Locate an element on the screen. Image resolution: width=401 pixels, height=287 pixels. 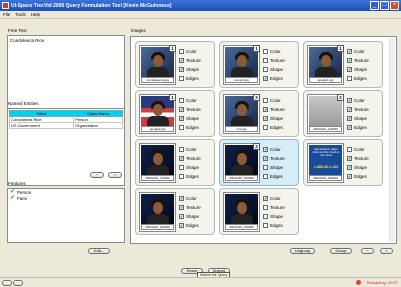
remove-image-button: − is located at coordinates (367, 251).